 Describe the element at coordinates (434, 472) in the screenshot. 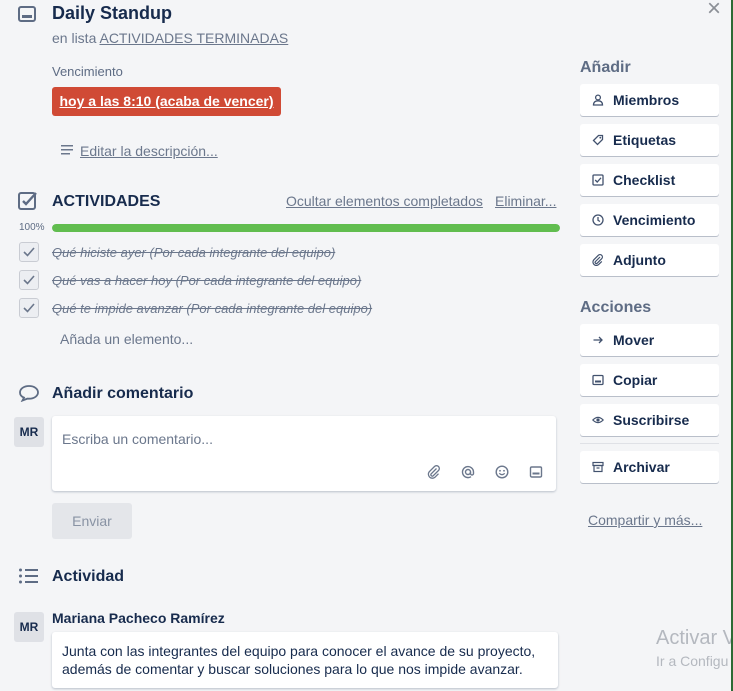

I see `attachment-icon` at that location.